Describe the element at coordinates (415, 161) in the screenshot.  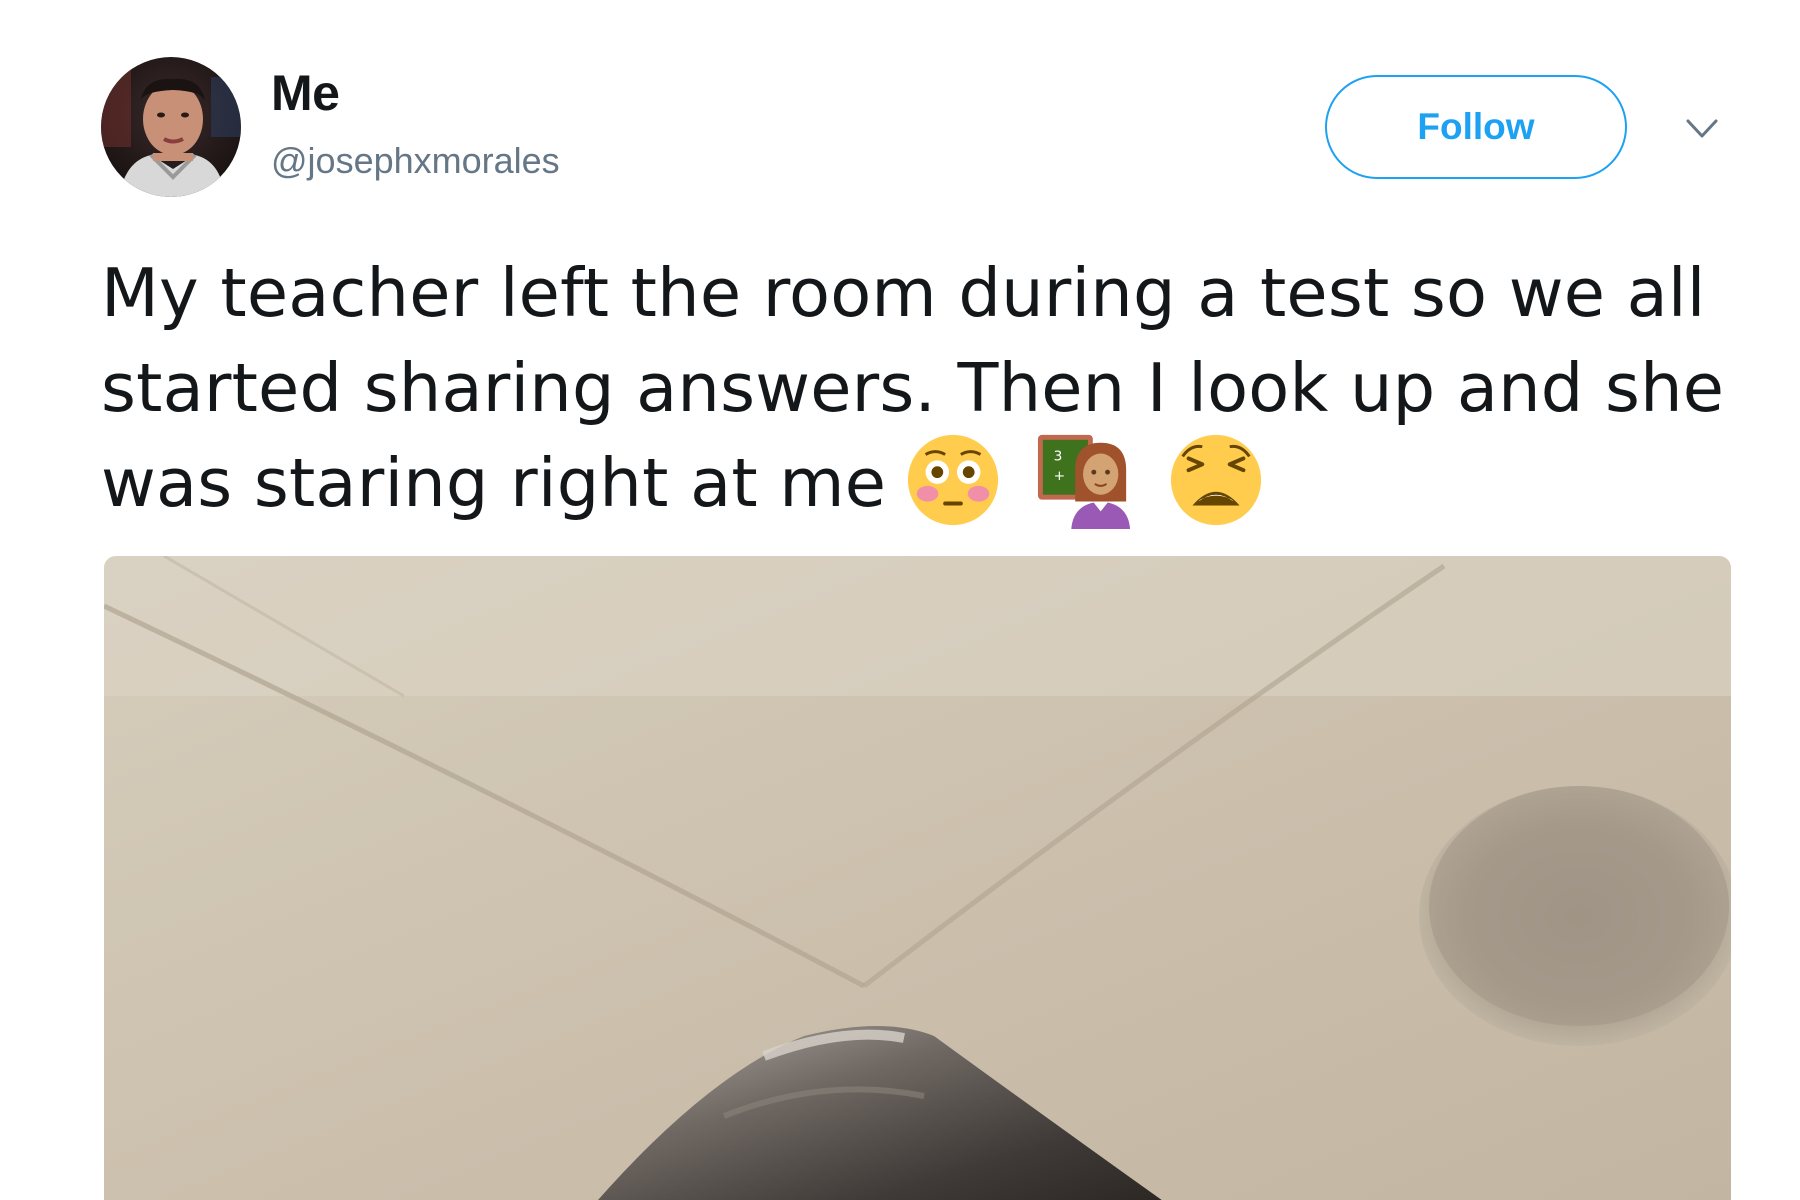
I see `user-handle: @josephxmorales` at that location.